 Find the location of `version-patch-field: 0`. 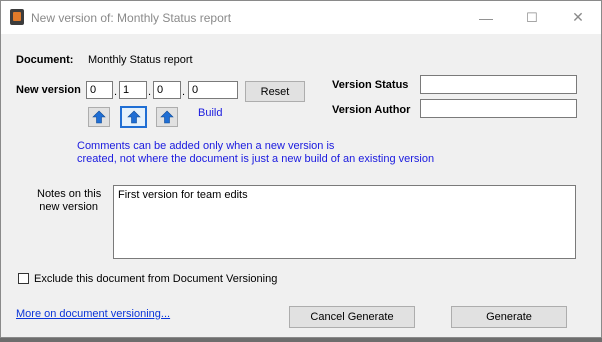

version-patch-field: 0 is located at coordinates (167, 90).